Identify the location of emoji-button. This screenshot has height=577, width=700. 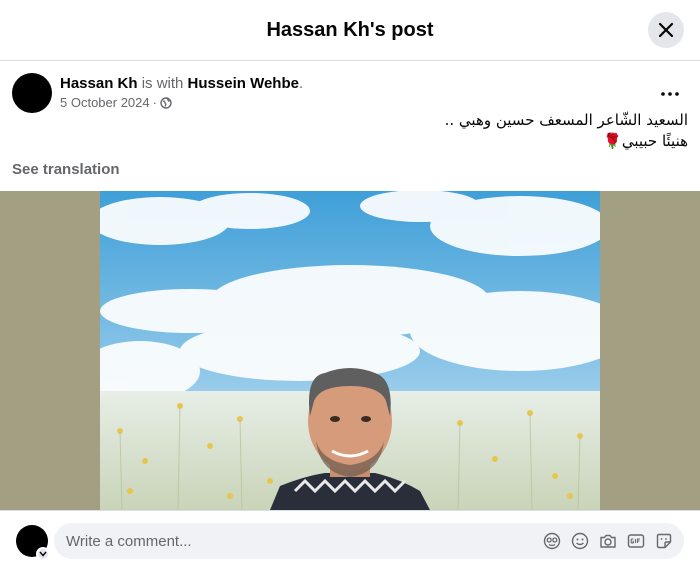
(580, 541).